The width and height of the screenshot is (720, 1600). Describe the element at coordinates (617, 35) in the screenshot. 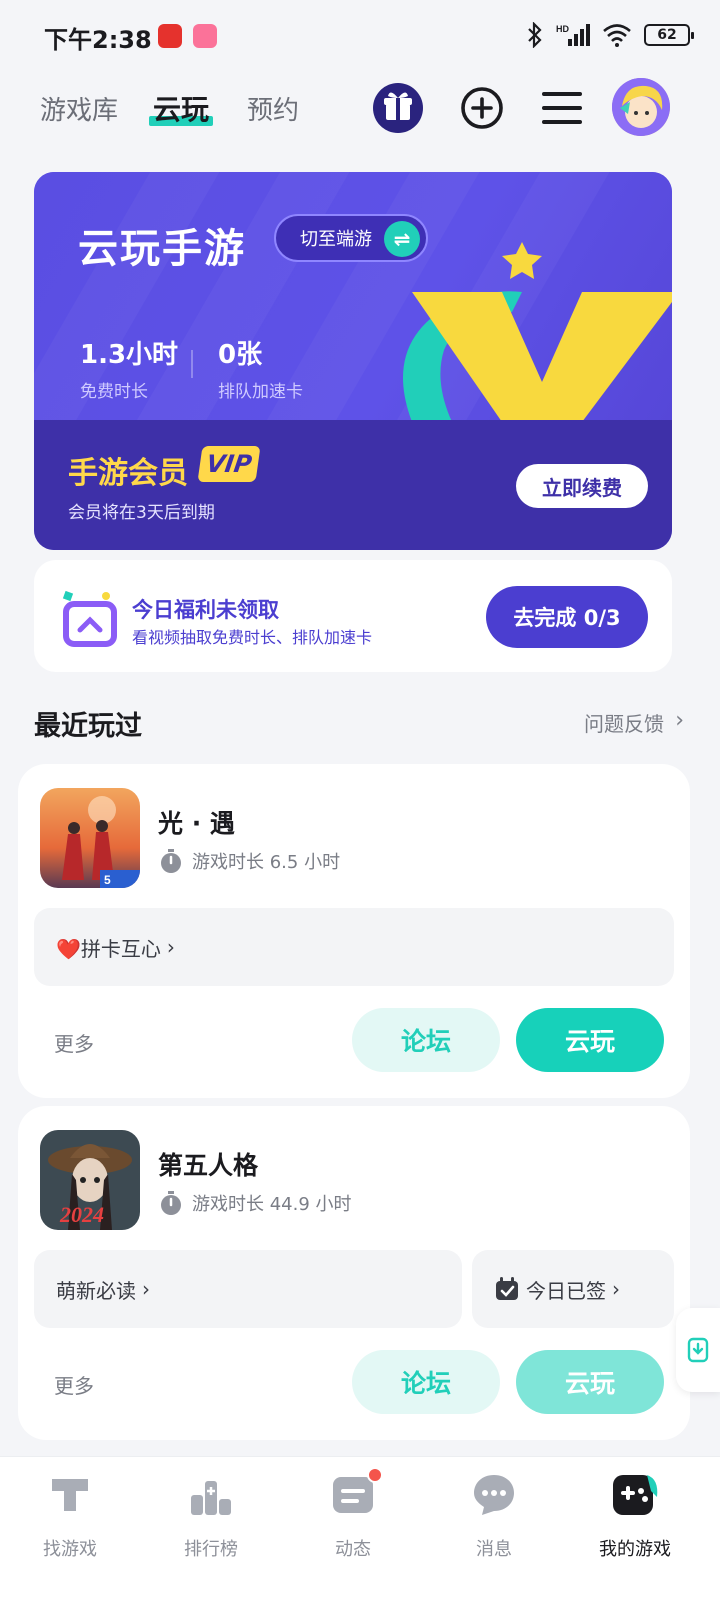

I see `wifi-icon` at that location.